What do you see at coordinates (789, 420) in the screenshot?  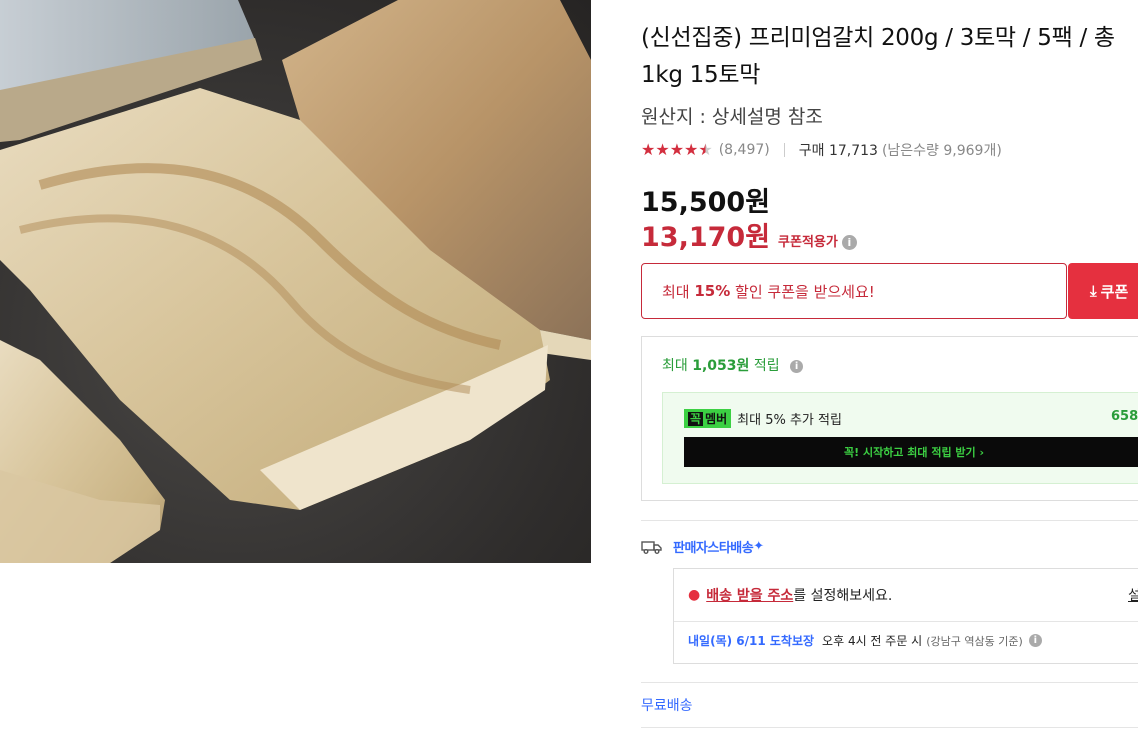 I see `membership-text: 최대 5% 추가 적립` at bounding box center [789, 420].